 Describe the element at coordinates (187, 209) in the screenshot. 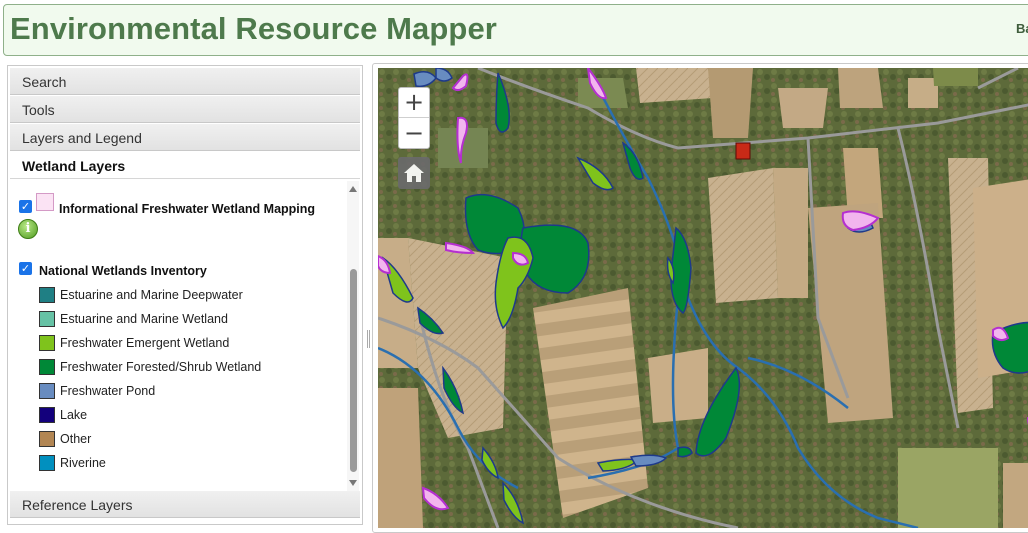

I see `info-layer-label: Informational Freshwater Wetland Mapping` at that location.